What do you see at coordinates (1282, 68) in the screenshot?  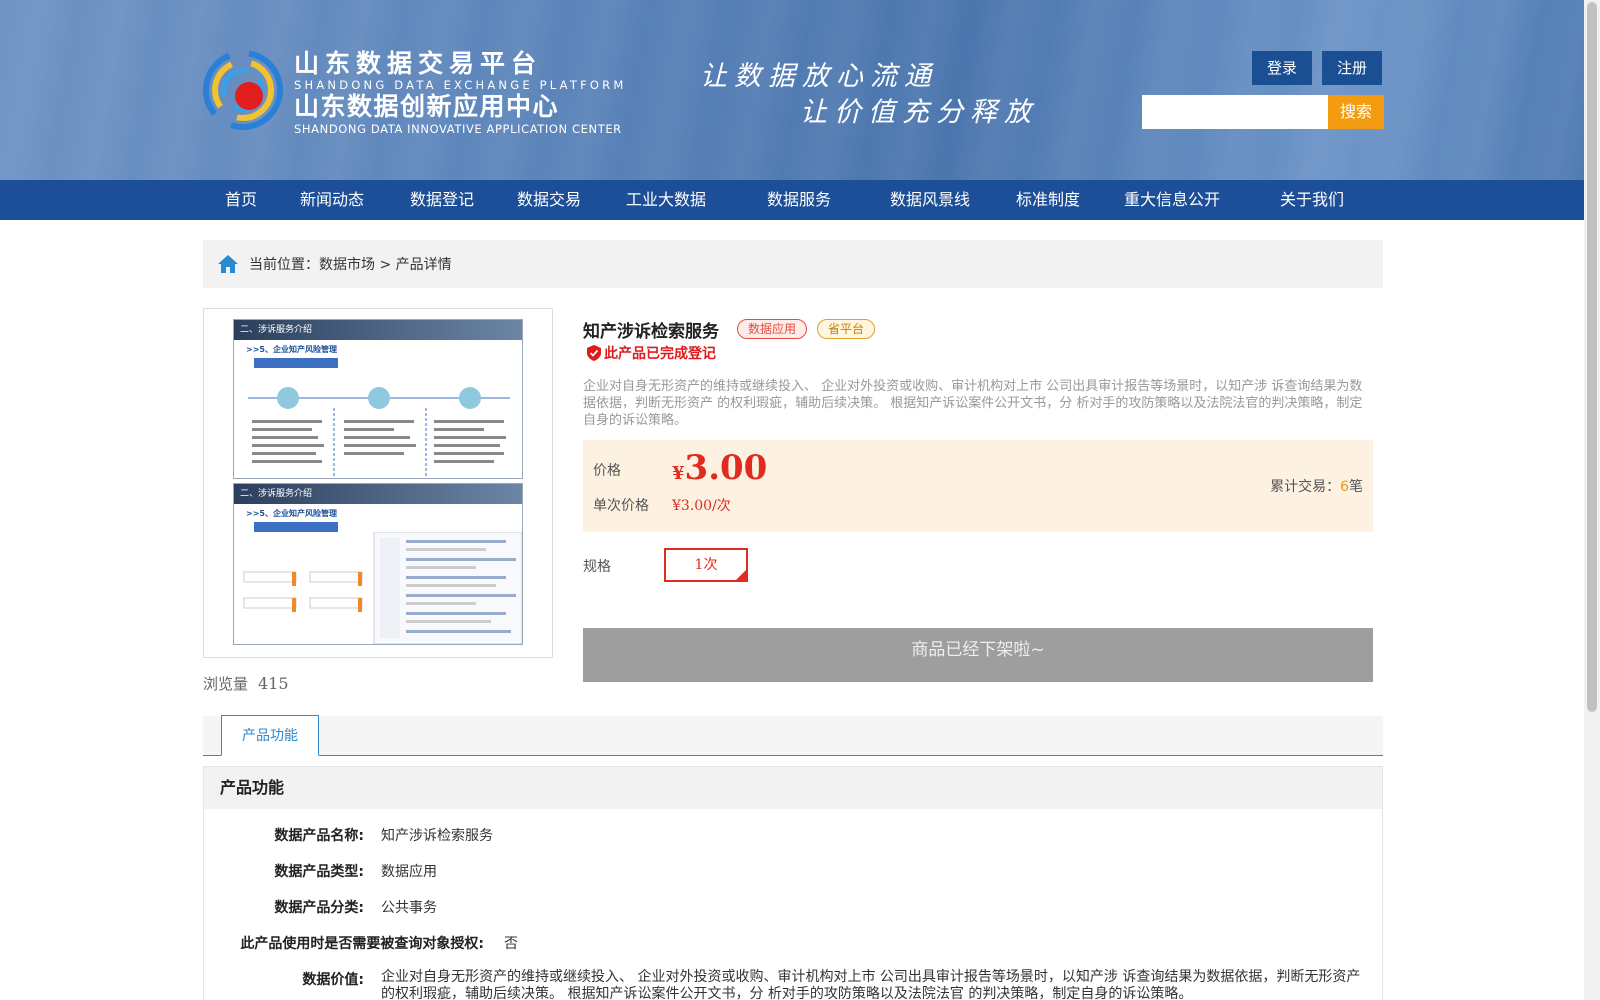 I see `login-button: 登录` at bounding box center [1282, 68].